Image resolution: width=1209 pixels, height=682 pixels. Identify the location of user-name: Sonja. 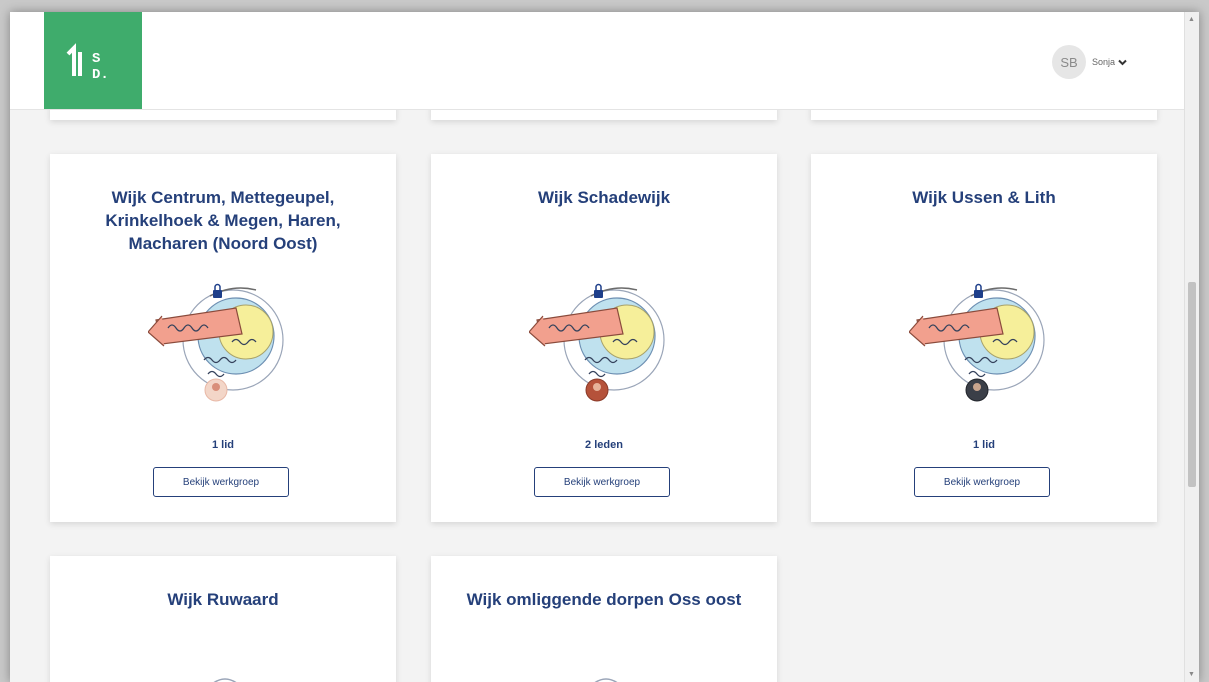
(1104, 62).